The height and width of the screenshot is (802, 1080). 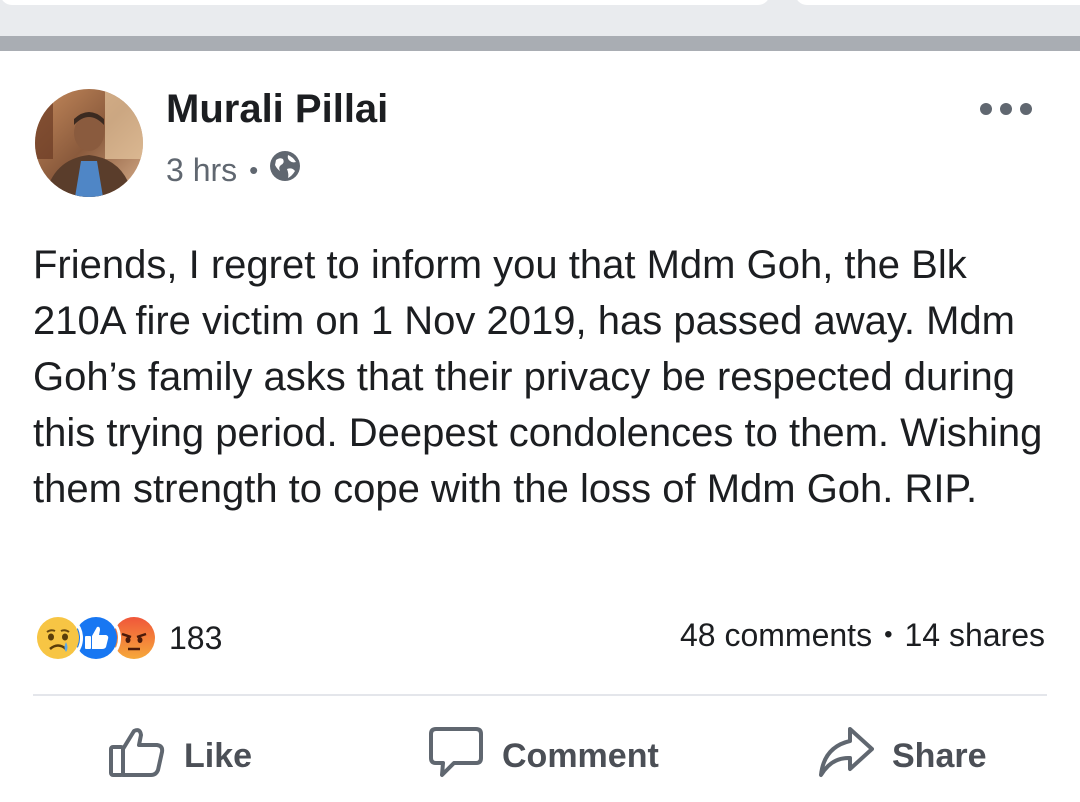 What do you see at coordinates (937, 2) in the screenshot?
I see `previous-card-edge-right` at bounding box center [937, 2].